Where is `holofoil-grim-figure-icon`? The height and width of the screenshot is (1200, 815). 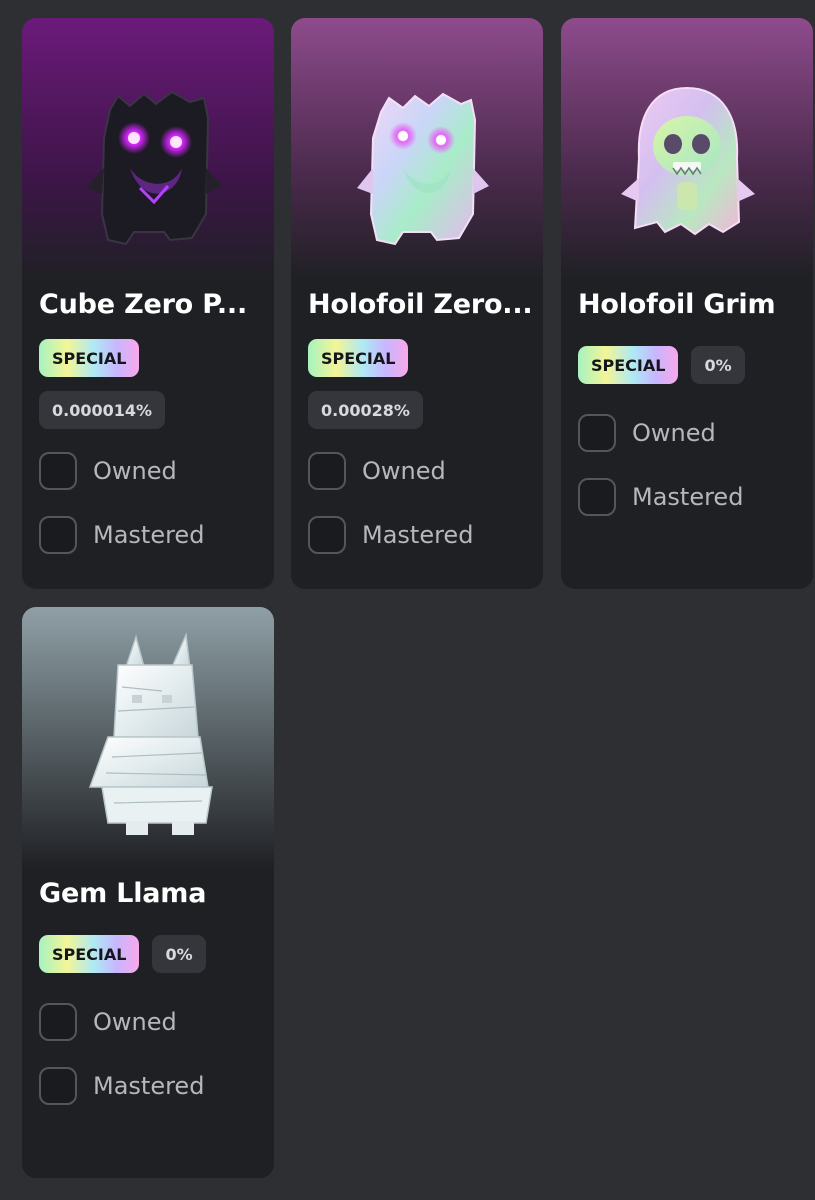
holofoil-grim-figure-icon is located at coordinates (687, 149).